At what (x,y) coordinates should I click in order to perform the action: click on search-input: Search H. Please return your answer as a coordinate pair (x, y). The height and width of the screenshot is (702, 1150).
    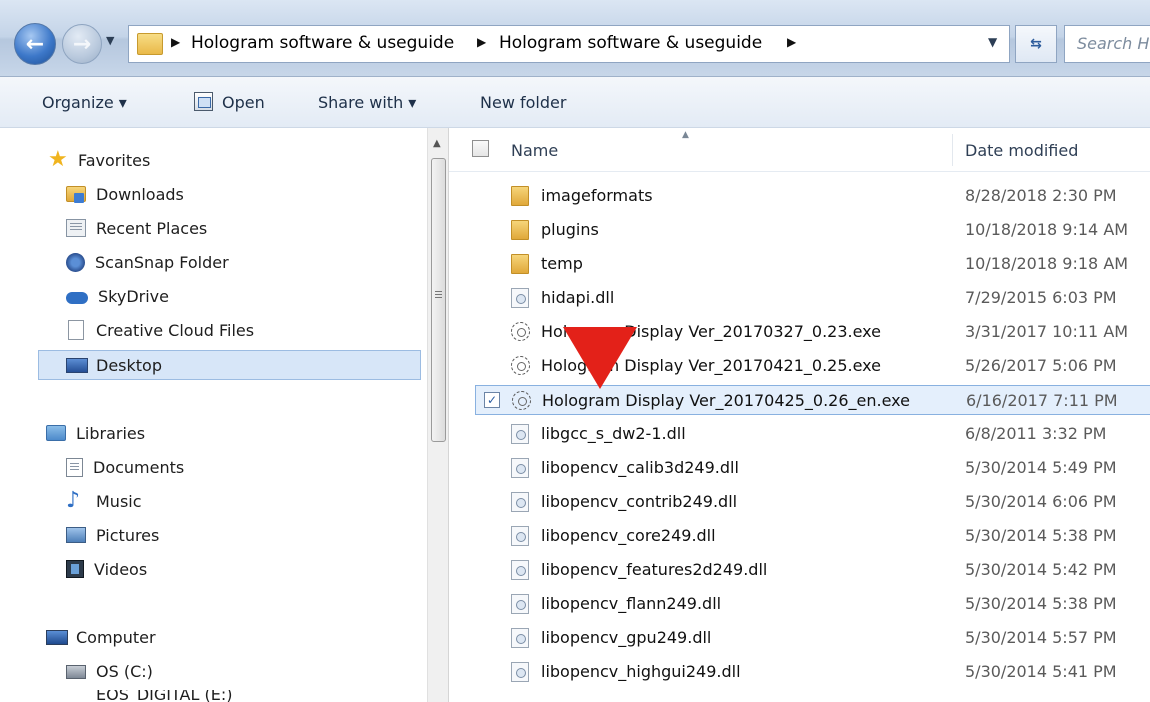
    Looking at the image, I should click on (1107, 44).